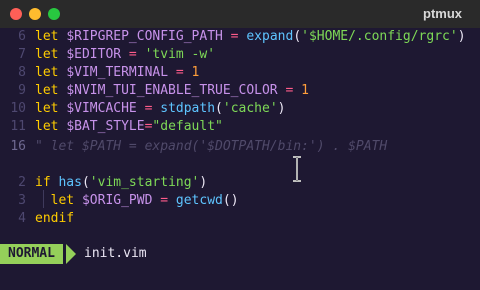  I want to click on editor-line: 2 if has('vim_starting'), so click(240, 183).